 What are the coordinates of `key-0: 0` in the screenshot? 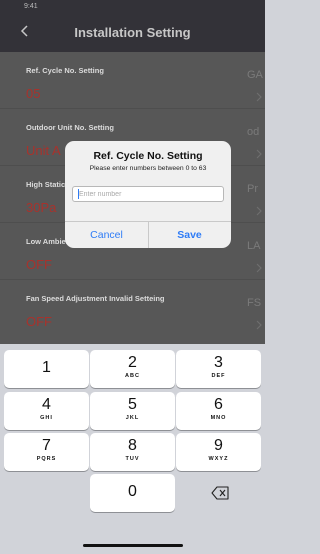 It's located at (132, 493).